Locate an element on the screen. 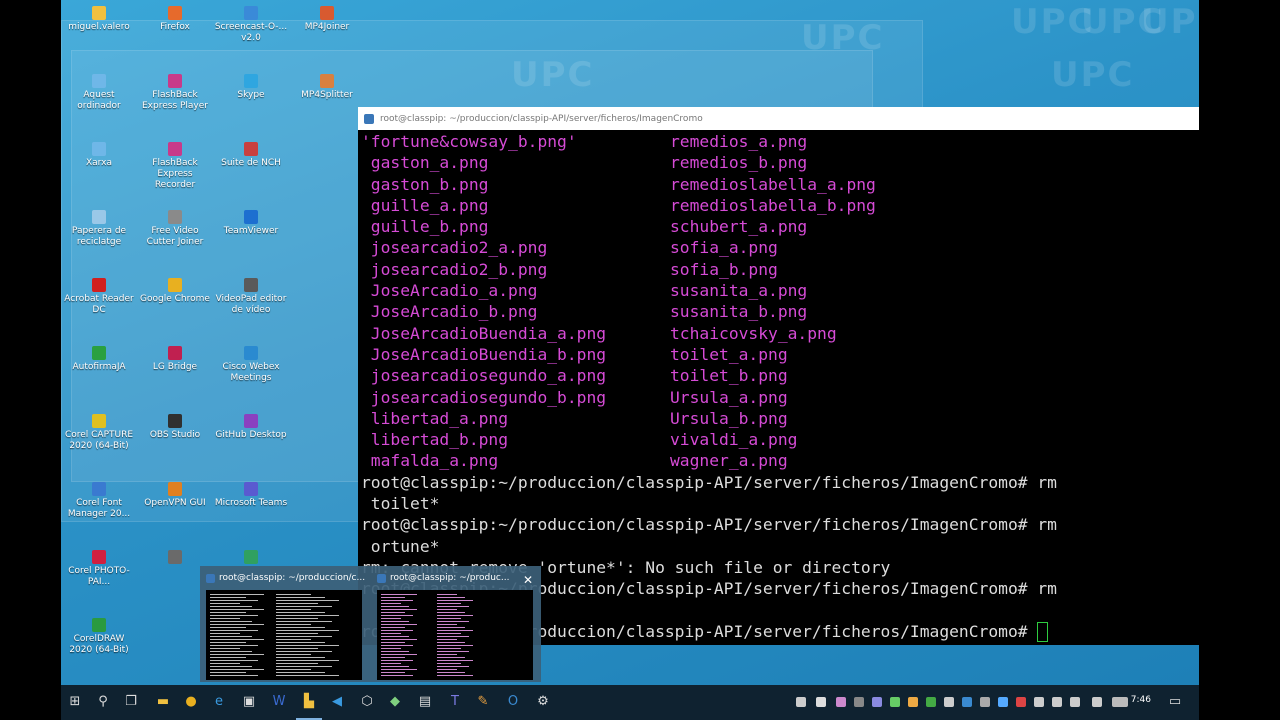  desktop-icon: Screencast-O-... v2.0 is located at coordinates (251, 25).